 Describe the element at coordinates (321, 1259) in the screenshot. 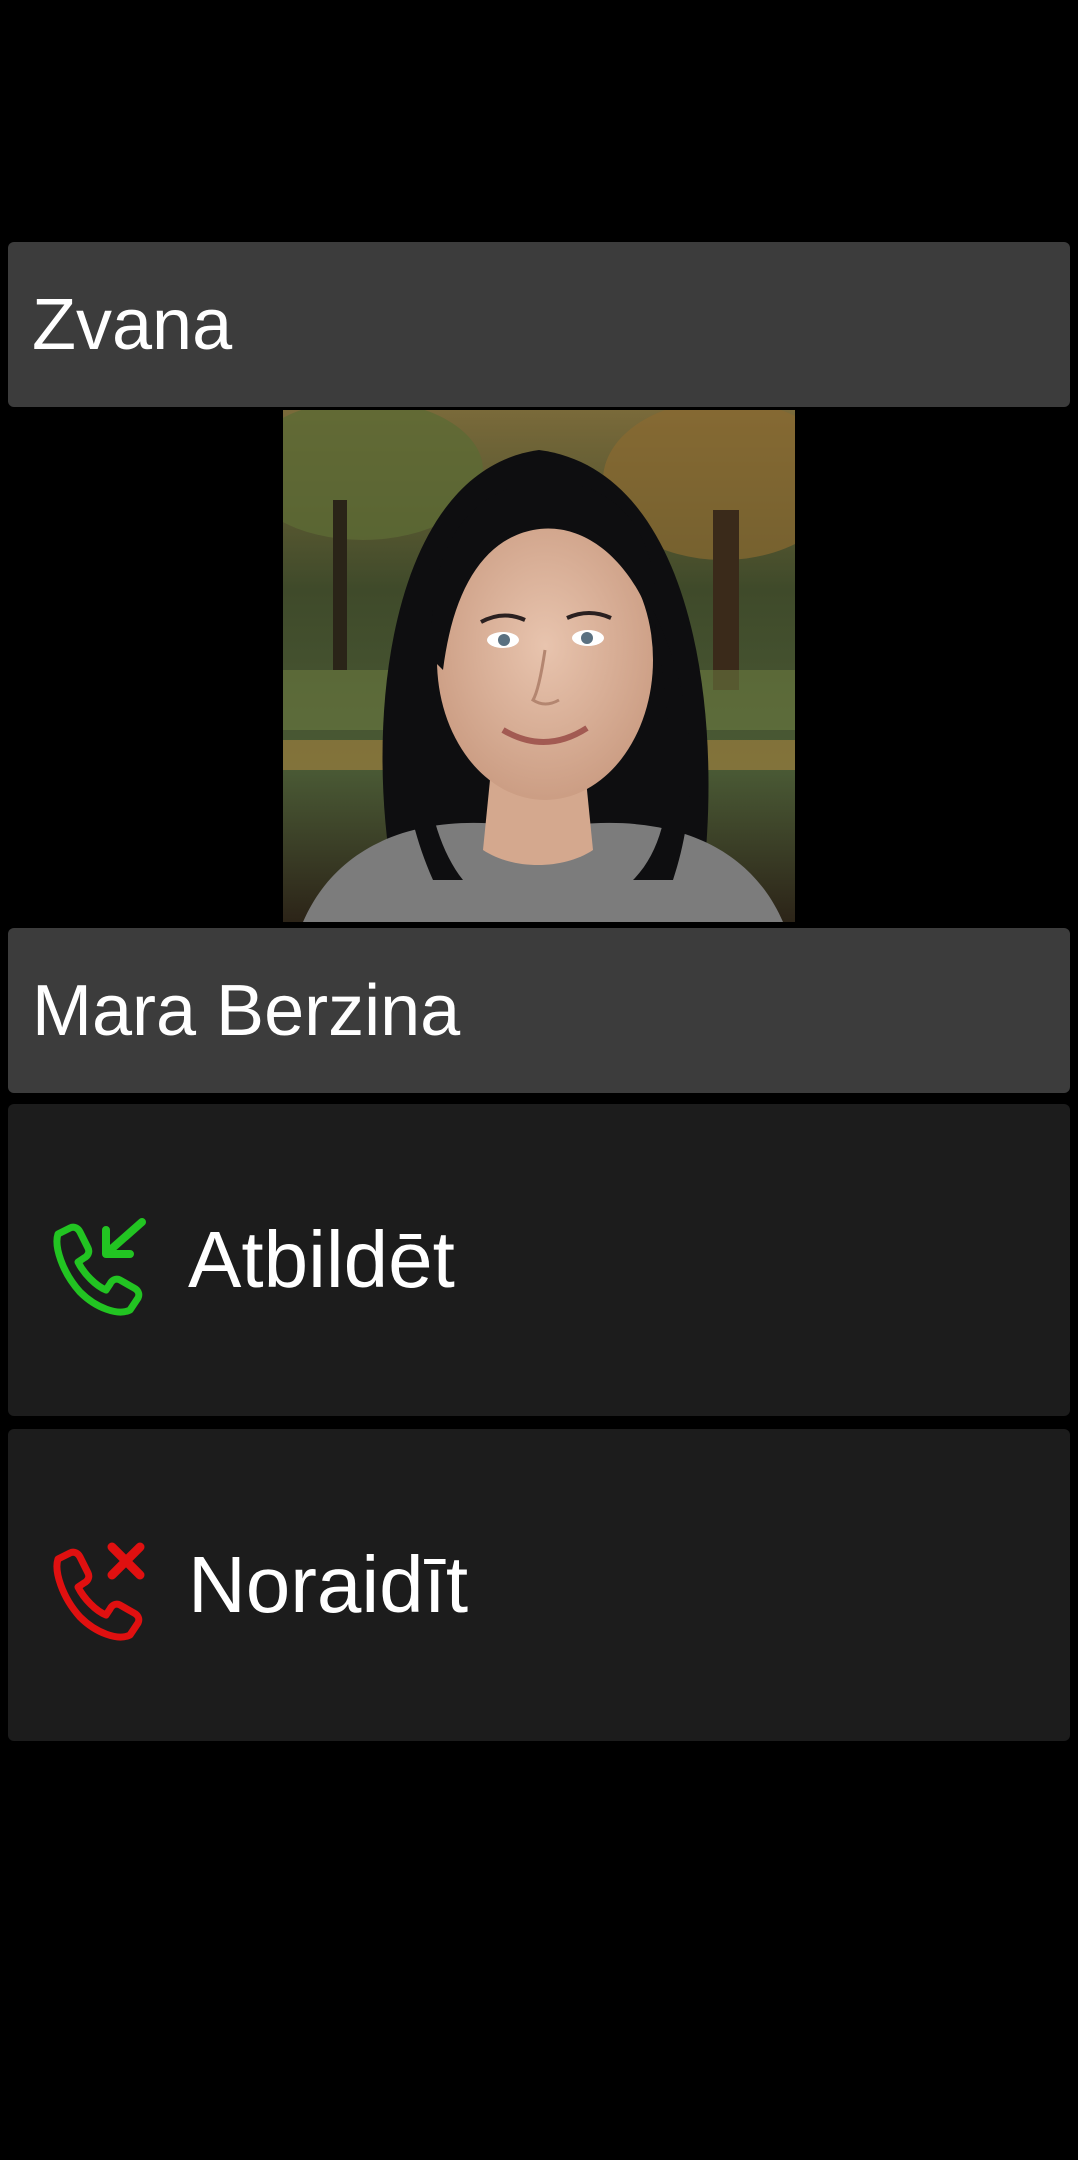

I see `answer-label: Atbildēt` at that location.